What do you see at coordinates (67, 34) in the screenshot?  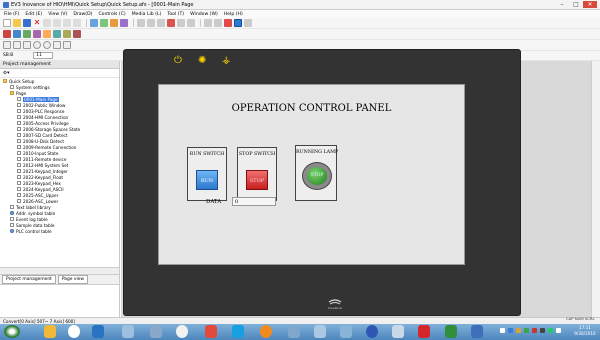 I see `chart-icon` at bounding box center [67, 34].